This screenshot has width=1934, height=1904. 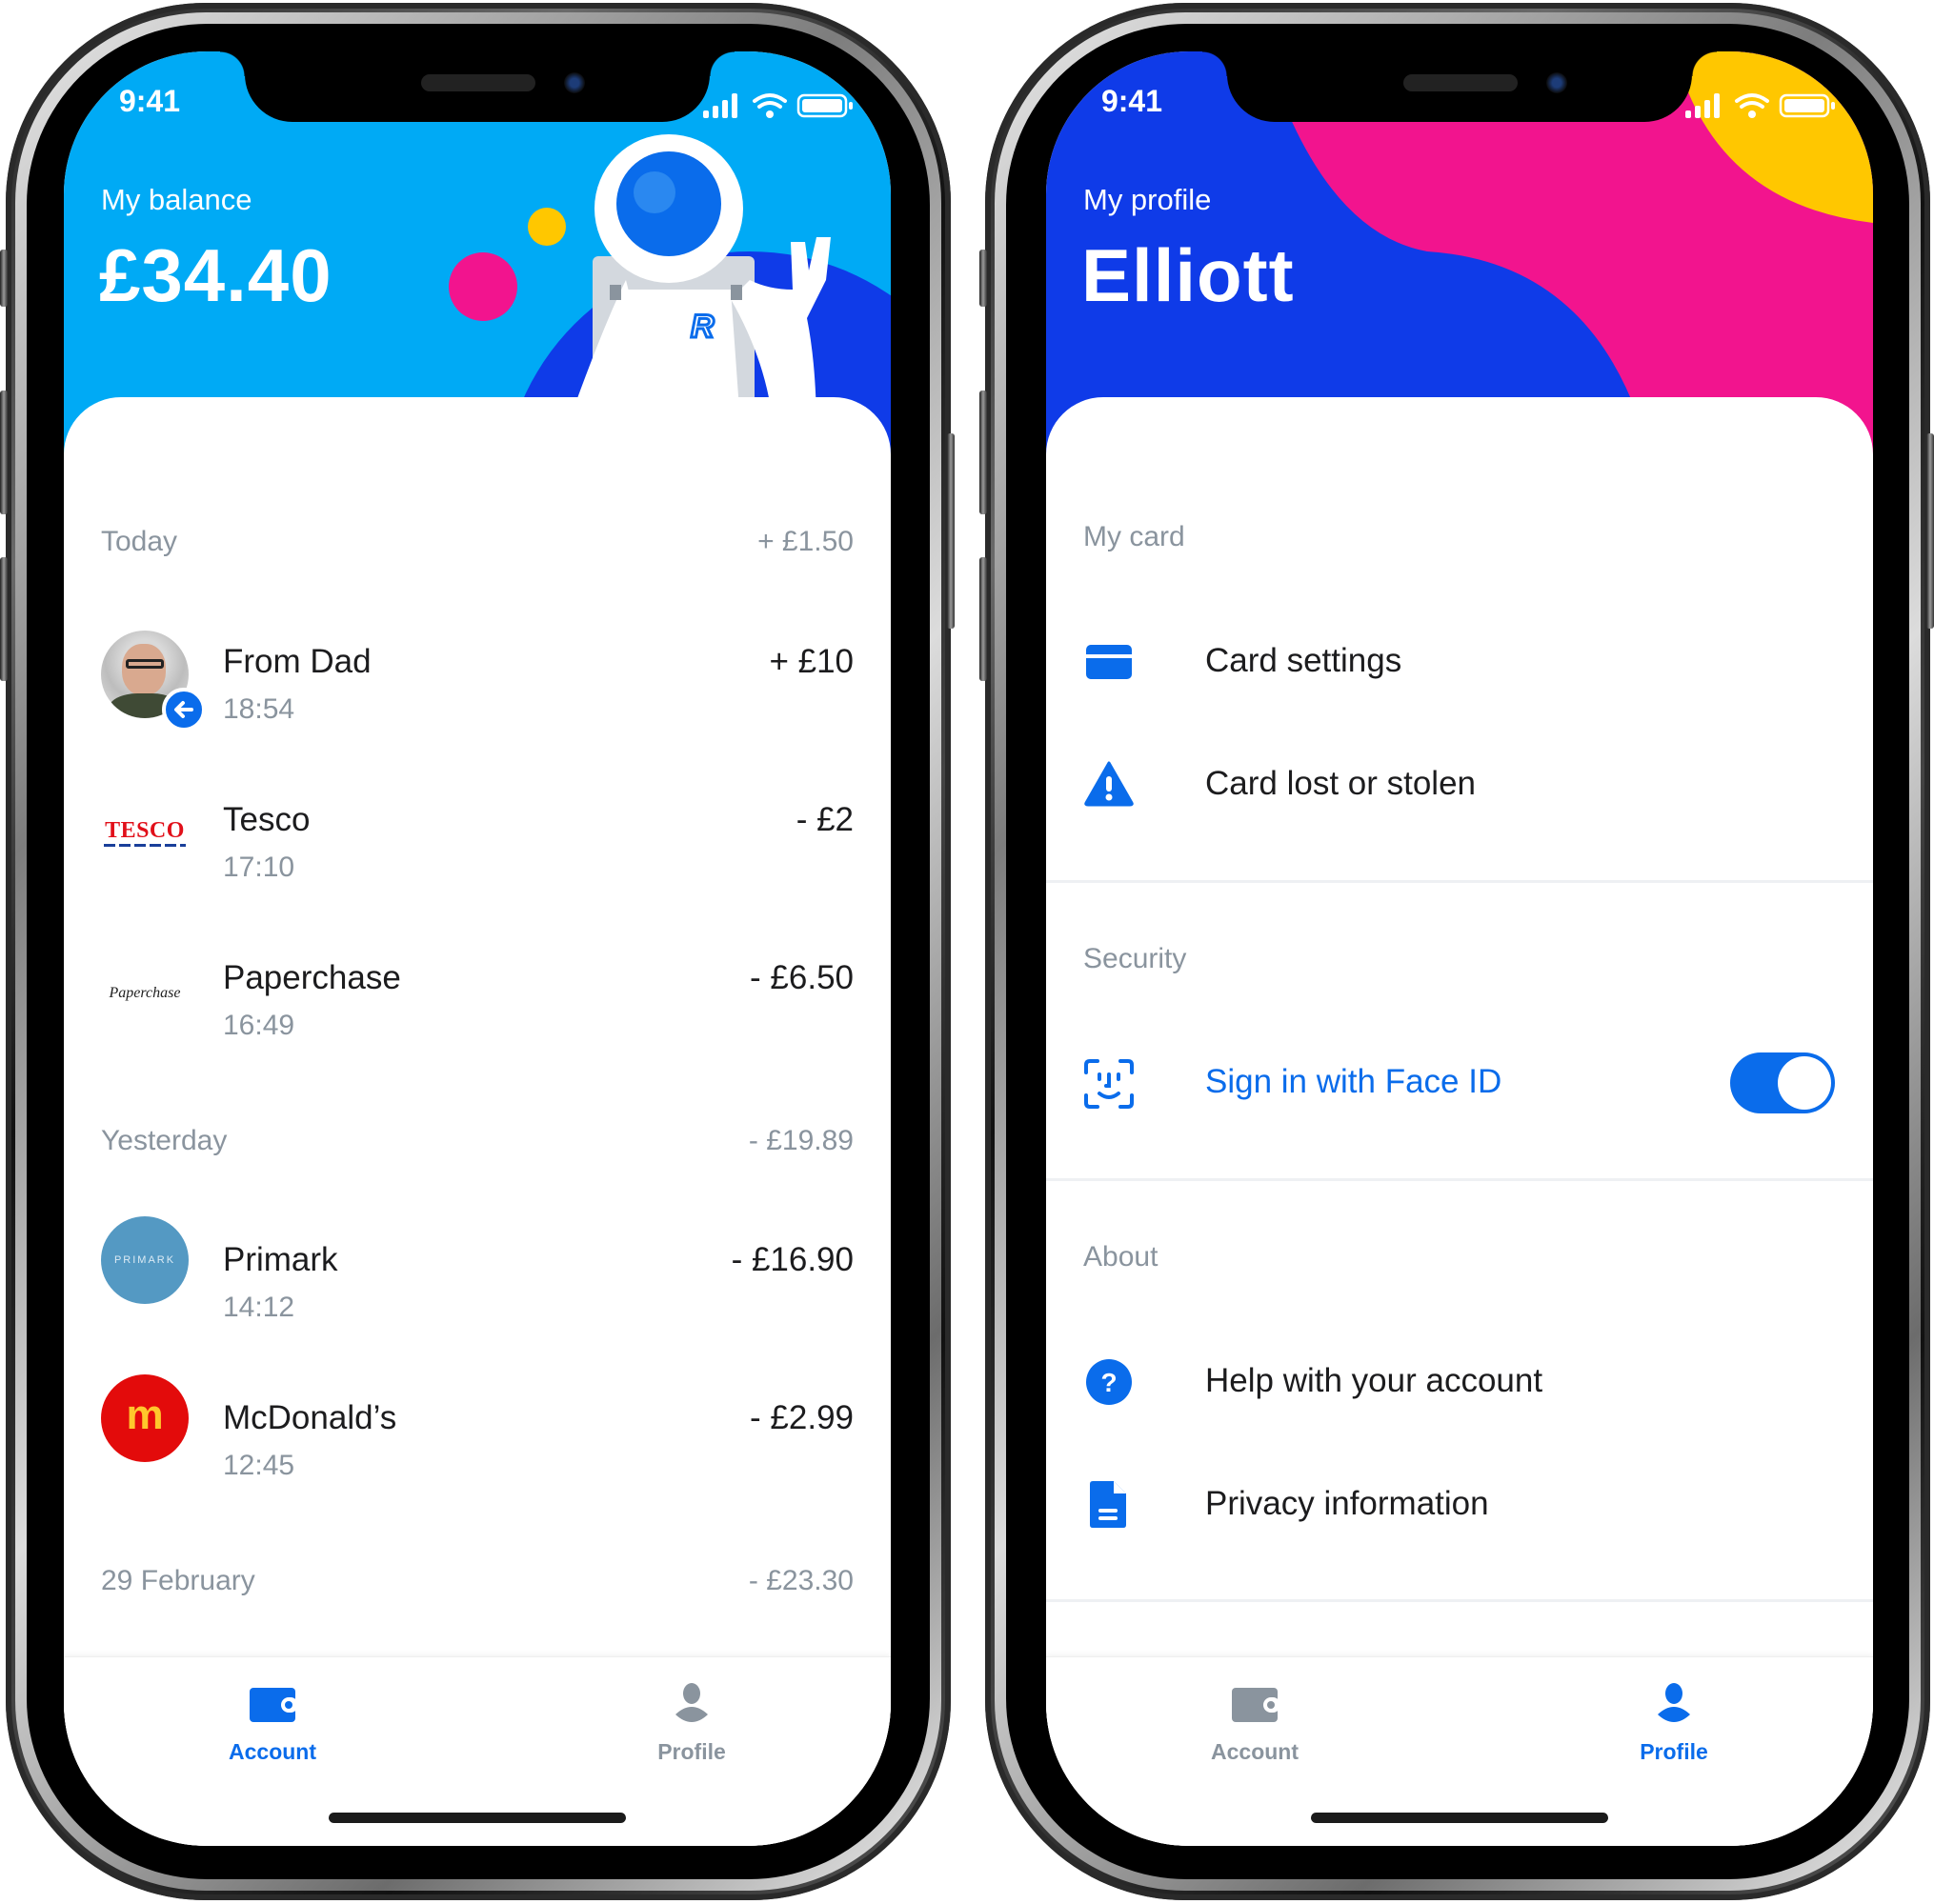 What do you see at coordinates (1109, 662) in the screenshot?
I see `credit-card-icon` at bounding box center [1109, 662].